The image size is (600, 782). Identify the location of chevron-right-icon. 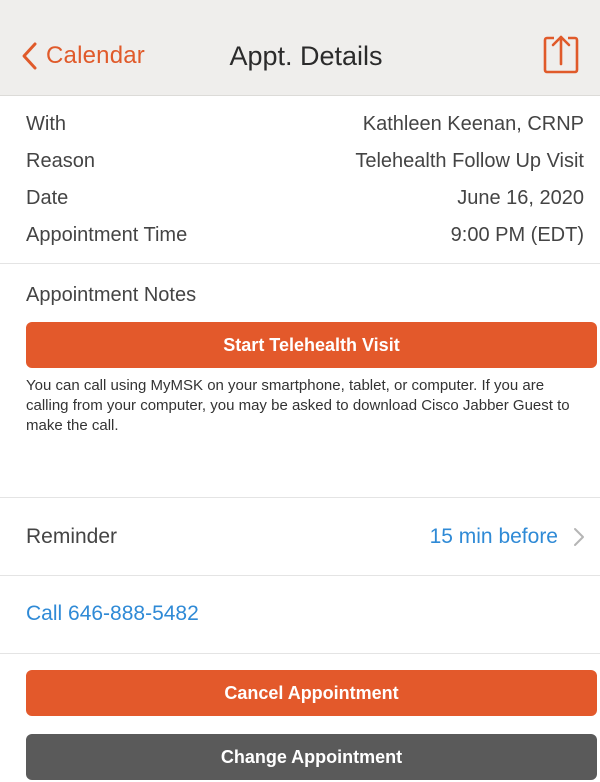
(579, 537).